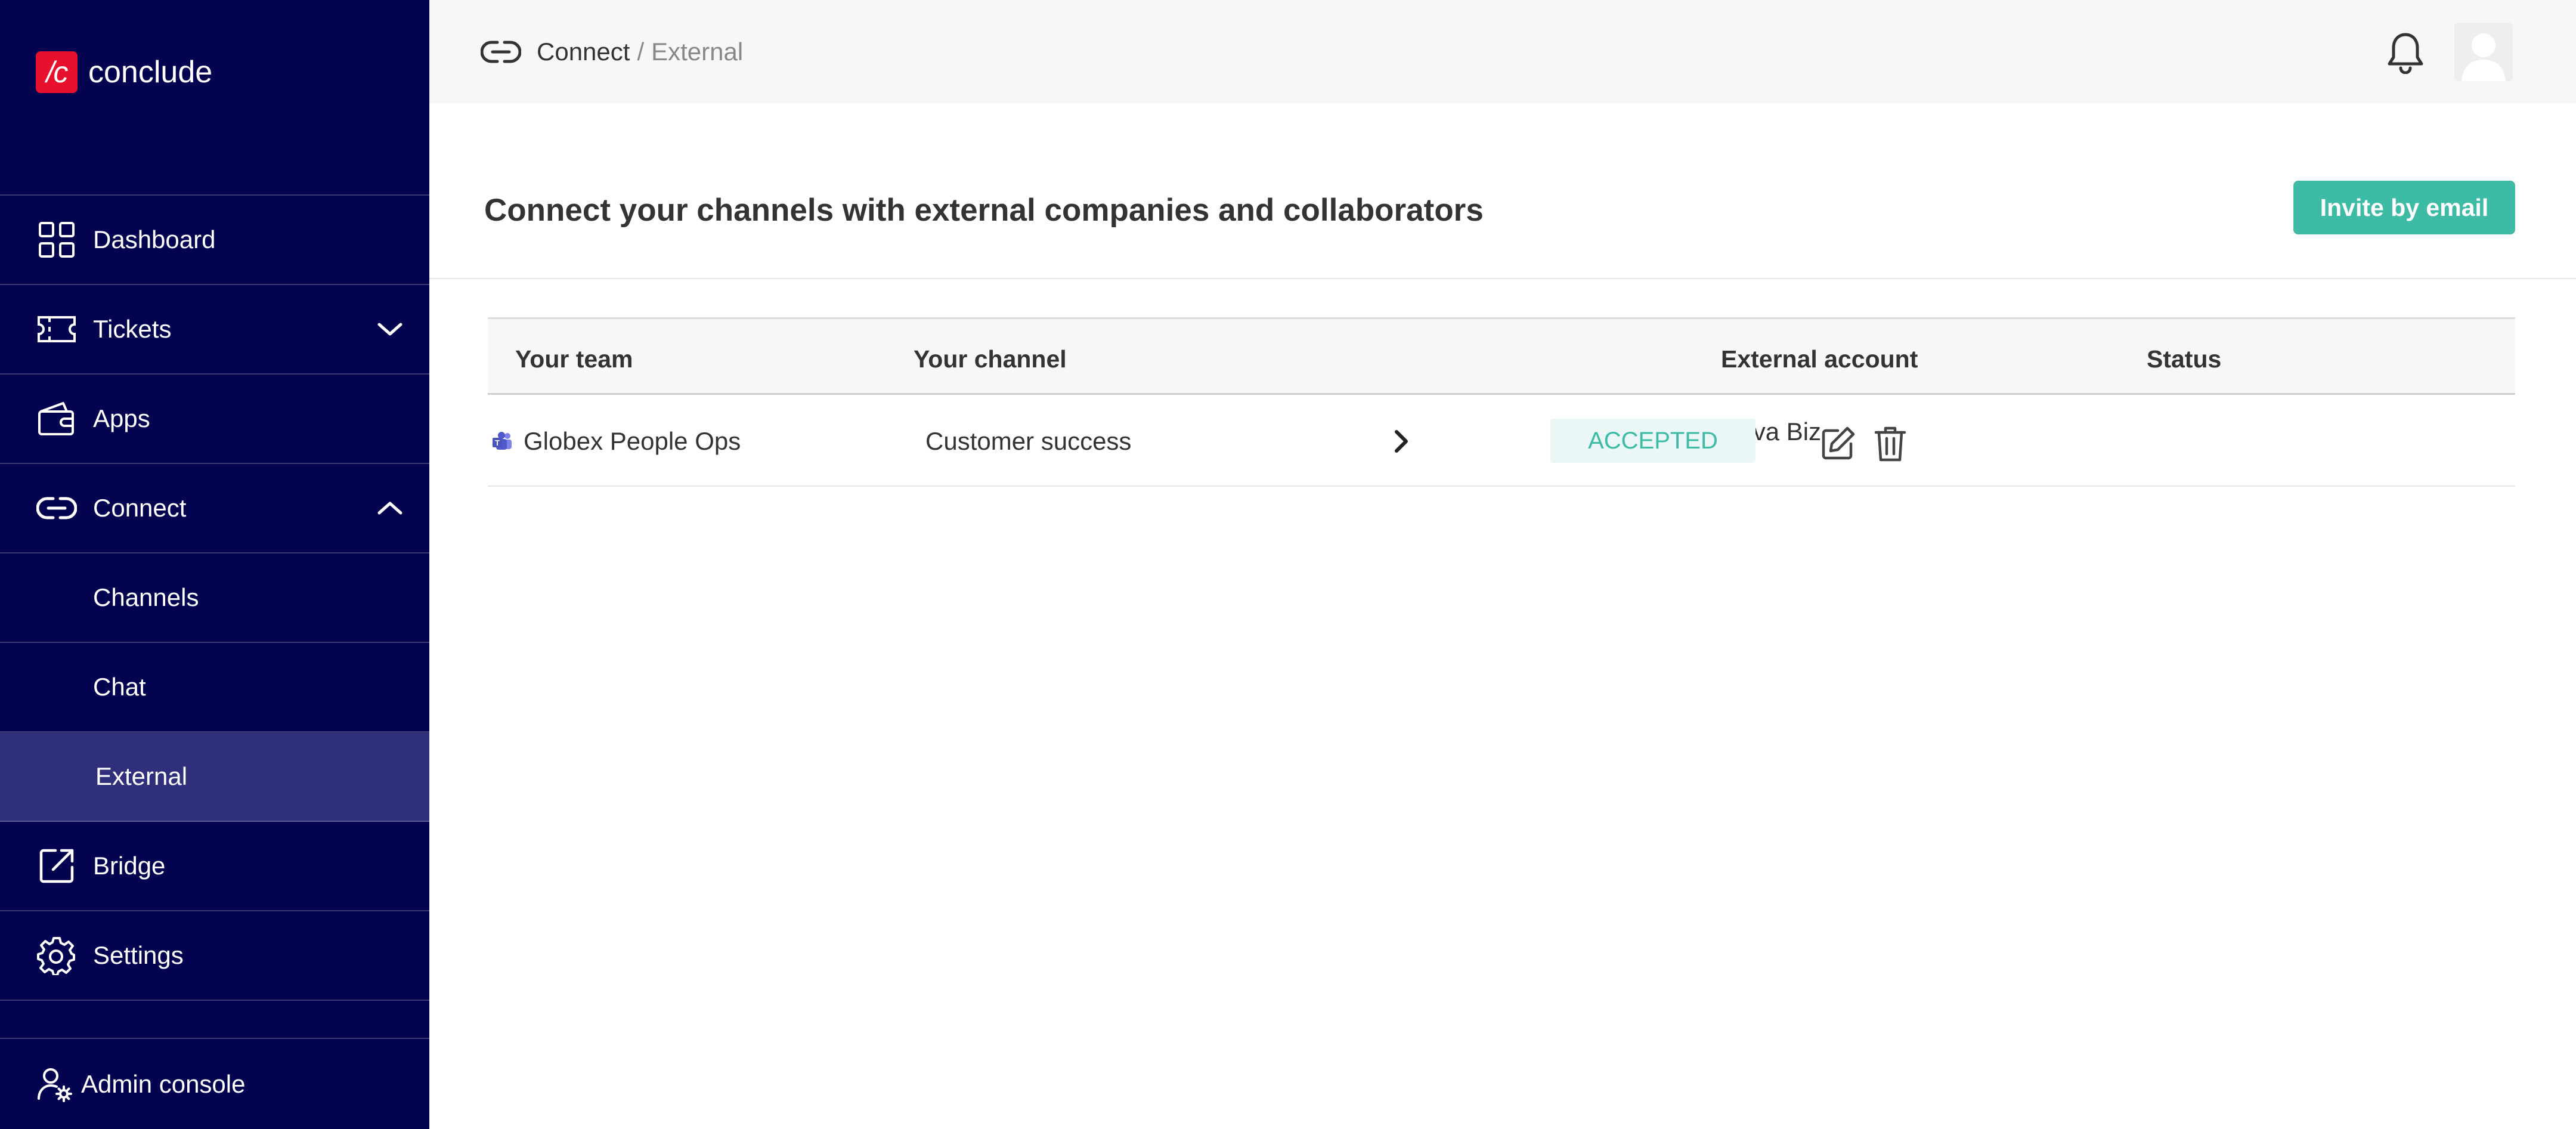  What do you see at coordinates (1890, 444) in the screenshot?
I see `trash-icon` at bounding box center [1890, 444].